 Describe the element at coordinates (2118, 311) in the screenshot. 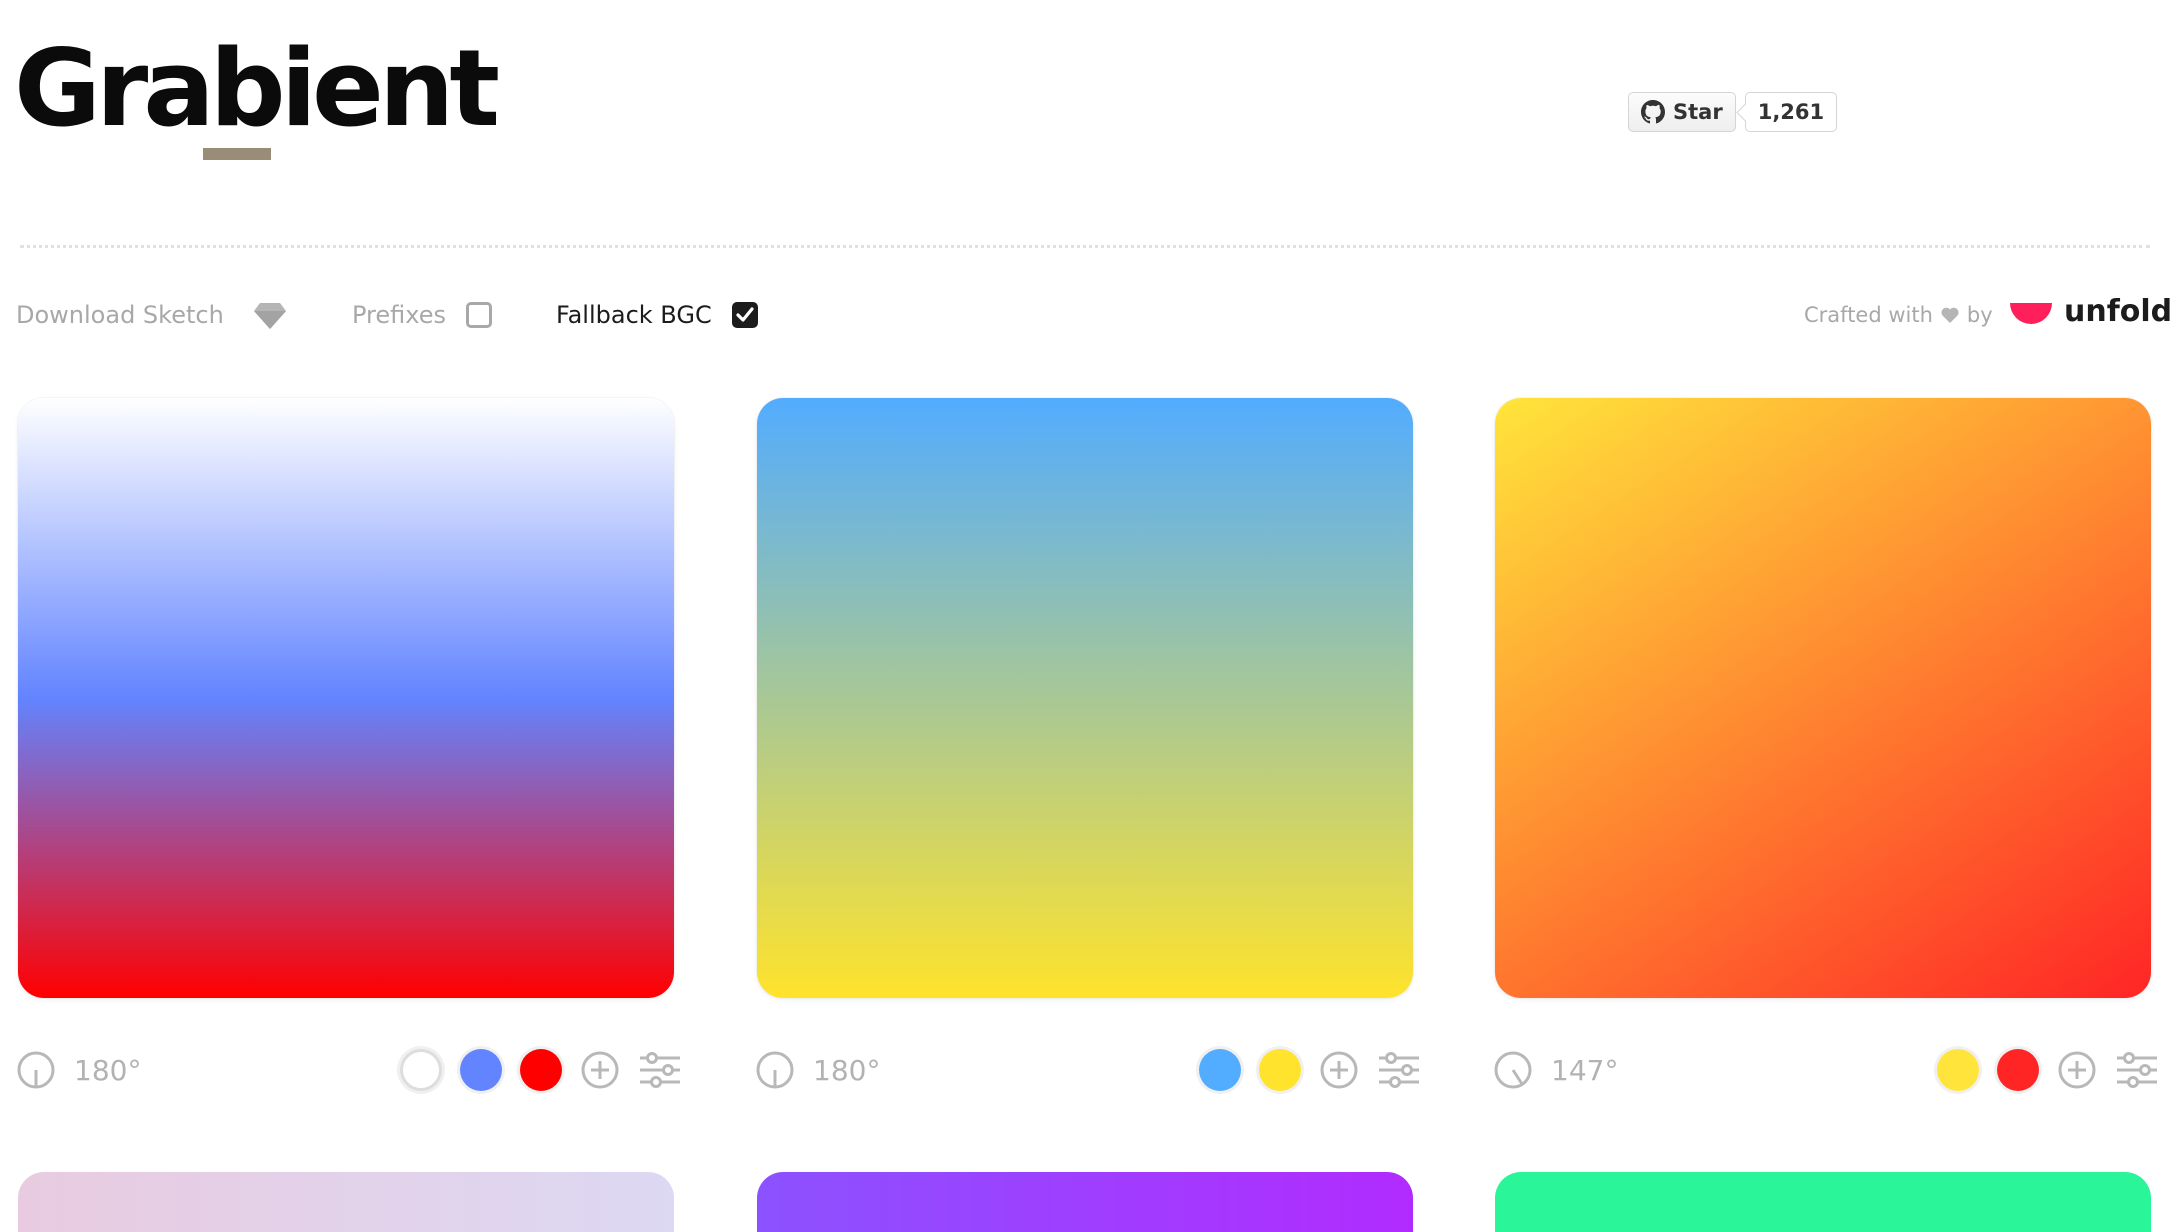

I see `unfold-brand-name: unfold` at that location.